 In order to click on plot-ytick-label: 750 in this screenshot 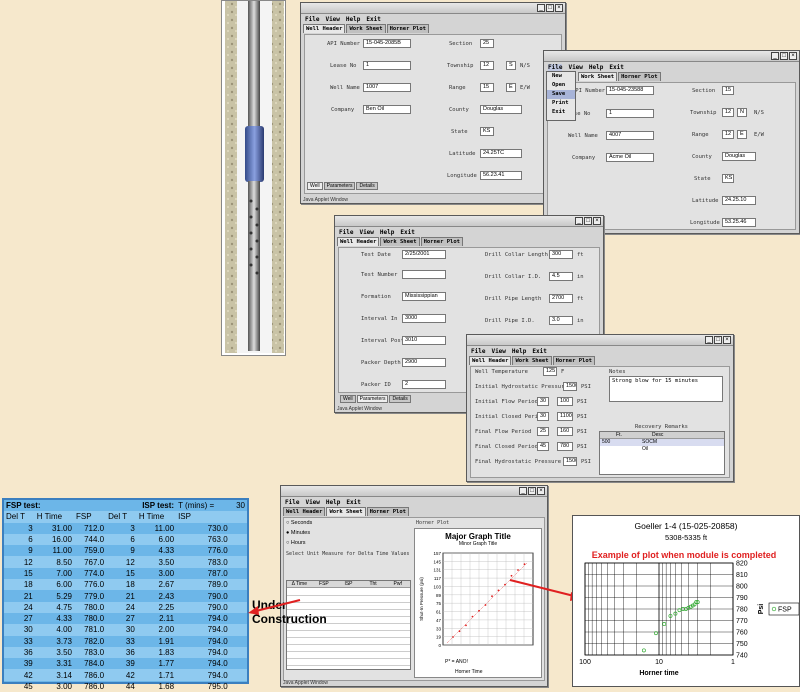, I will do `click(742, 644)`.